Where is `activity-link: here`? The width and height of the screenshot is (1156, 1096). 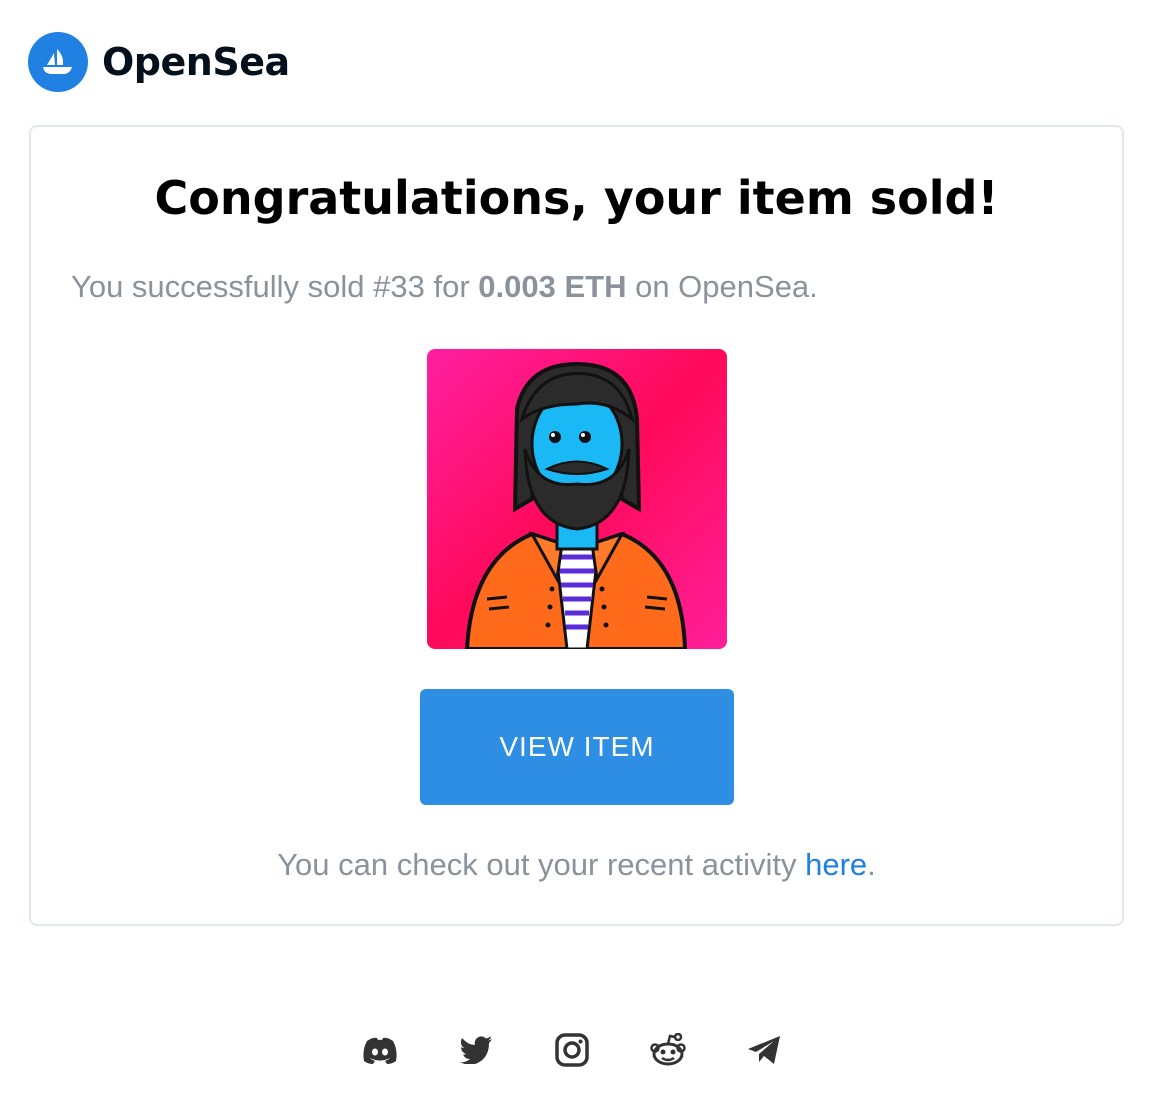
activity-link: here is located at coordinates (836, 864).